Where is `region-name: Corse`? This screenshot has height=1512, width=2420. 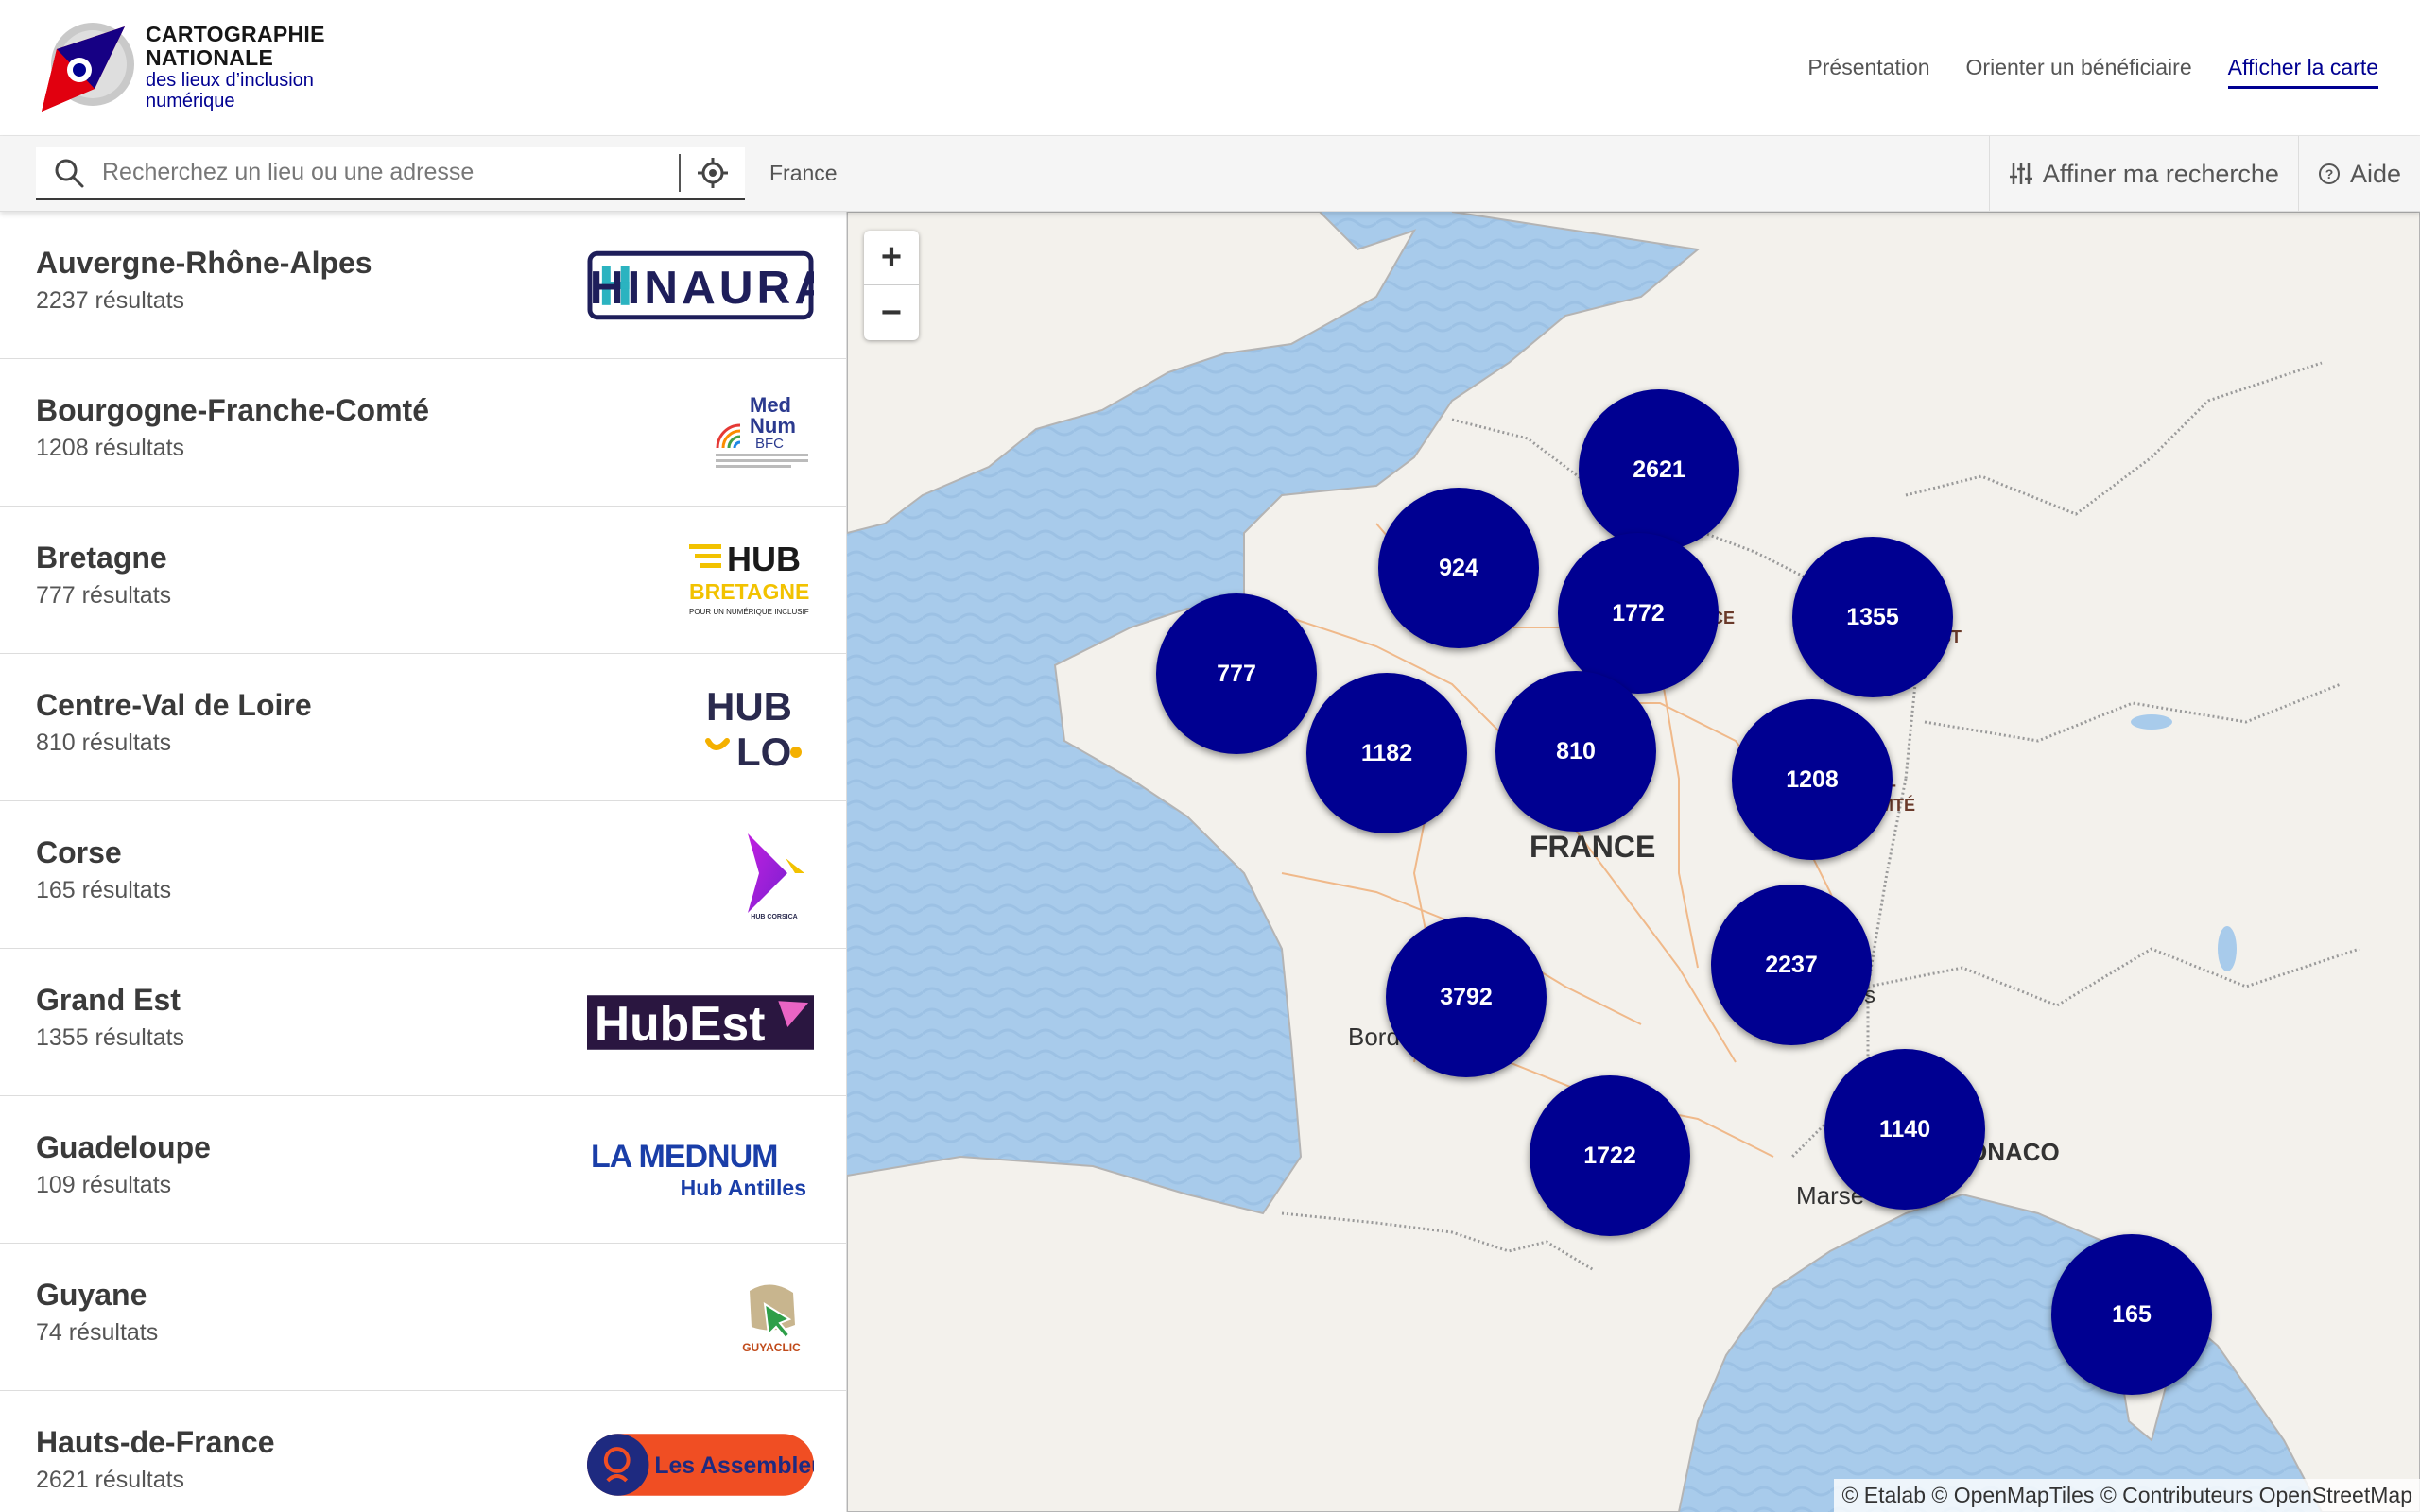 region-name: Corse is located at coordinates (79, 852).